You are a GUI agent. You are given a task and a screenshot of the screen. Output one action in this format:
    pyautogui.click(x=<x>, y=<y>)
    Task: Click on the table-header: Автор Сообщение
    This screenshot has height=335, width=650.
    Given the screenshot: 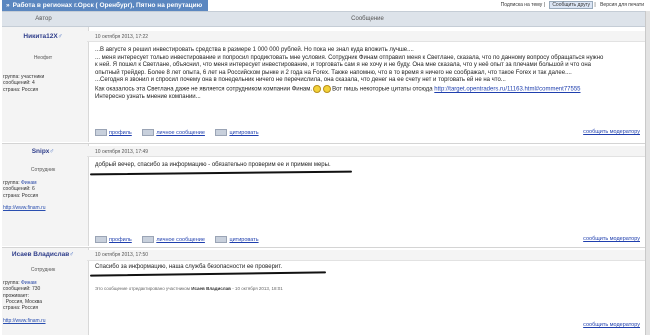 What is the action you would take?
    pyautogui.click(x=325, y=19)
    